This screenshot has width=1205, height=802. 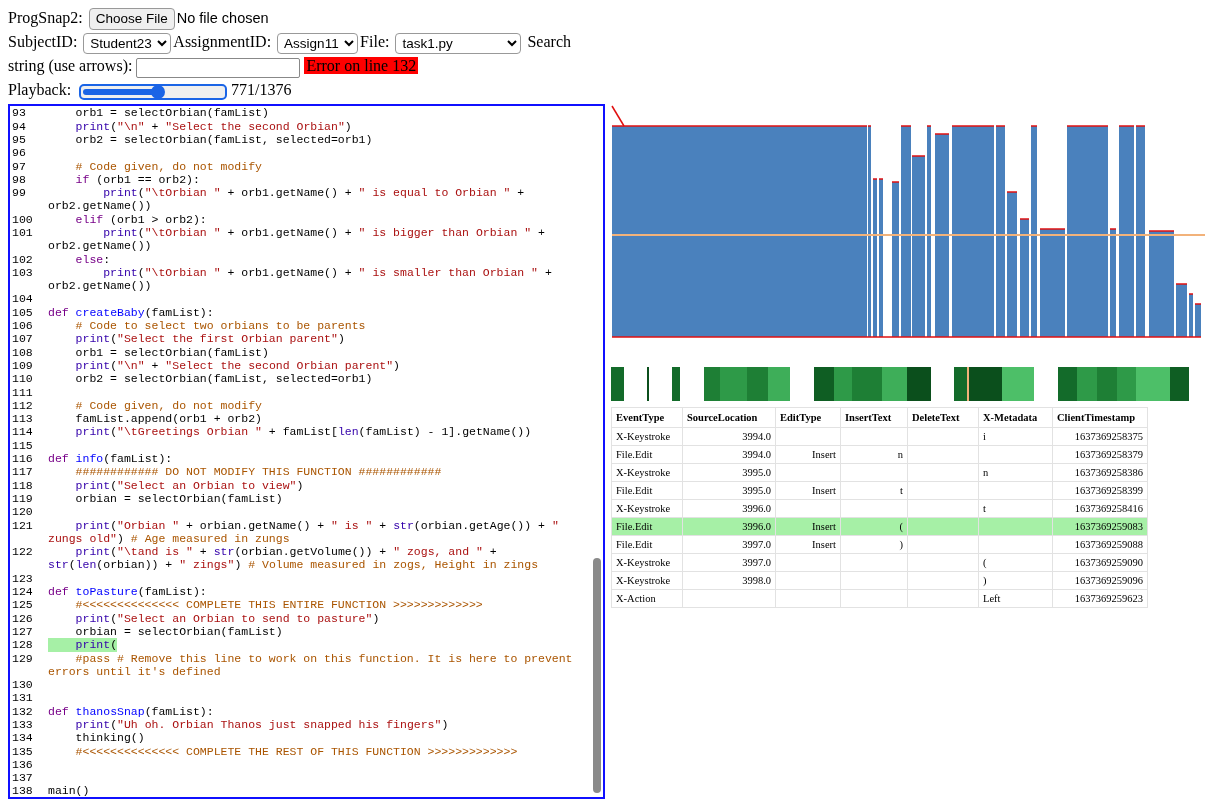 I want to click on event-row: File.Edit 3994.0 Insert n 1637369258379, so click(x=879, y=454).